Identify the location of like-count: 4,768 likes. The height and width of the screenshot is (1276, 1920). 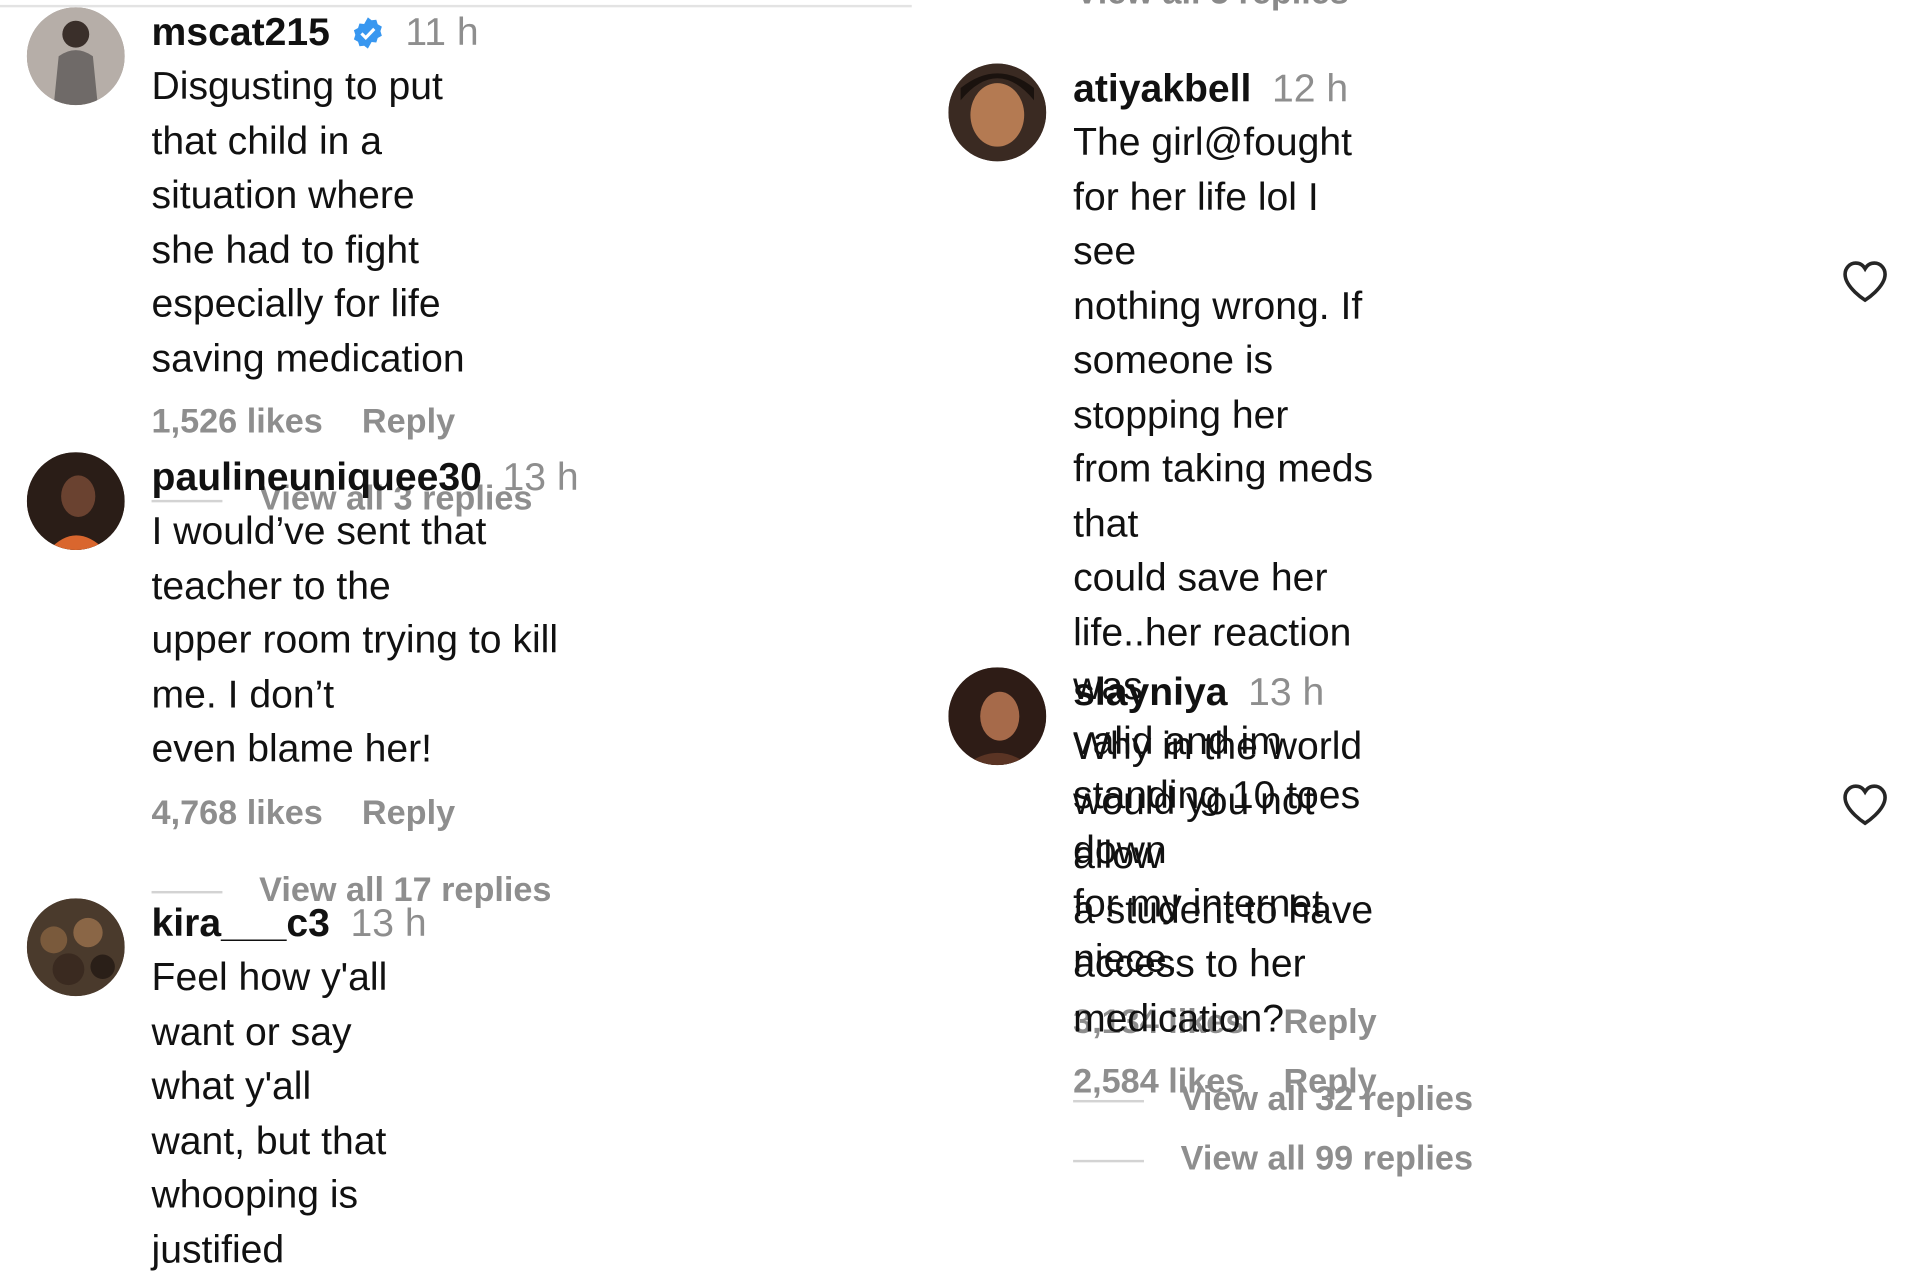
(237, 812).